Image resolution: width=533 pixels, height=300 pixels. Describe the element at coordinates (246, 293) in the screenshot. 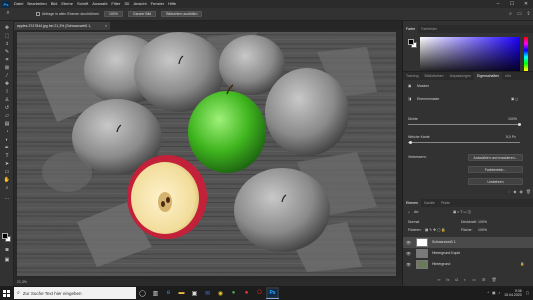

I see `app-red-icon: ●` at that location.